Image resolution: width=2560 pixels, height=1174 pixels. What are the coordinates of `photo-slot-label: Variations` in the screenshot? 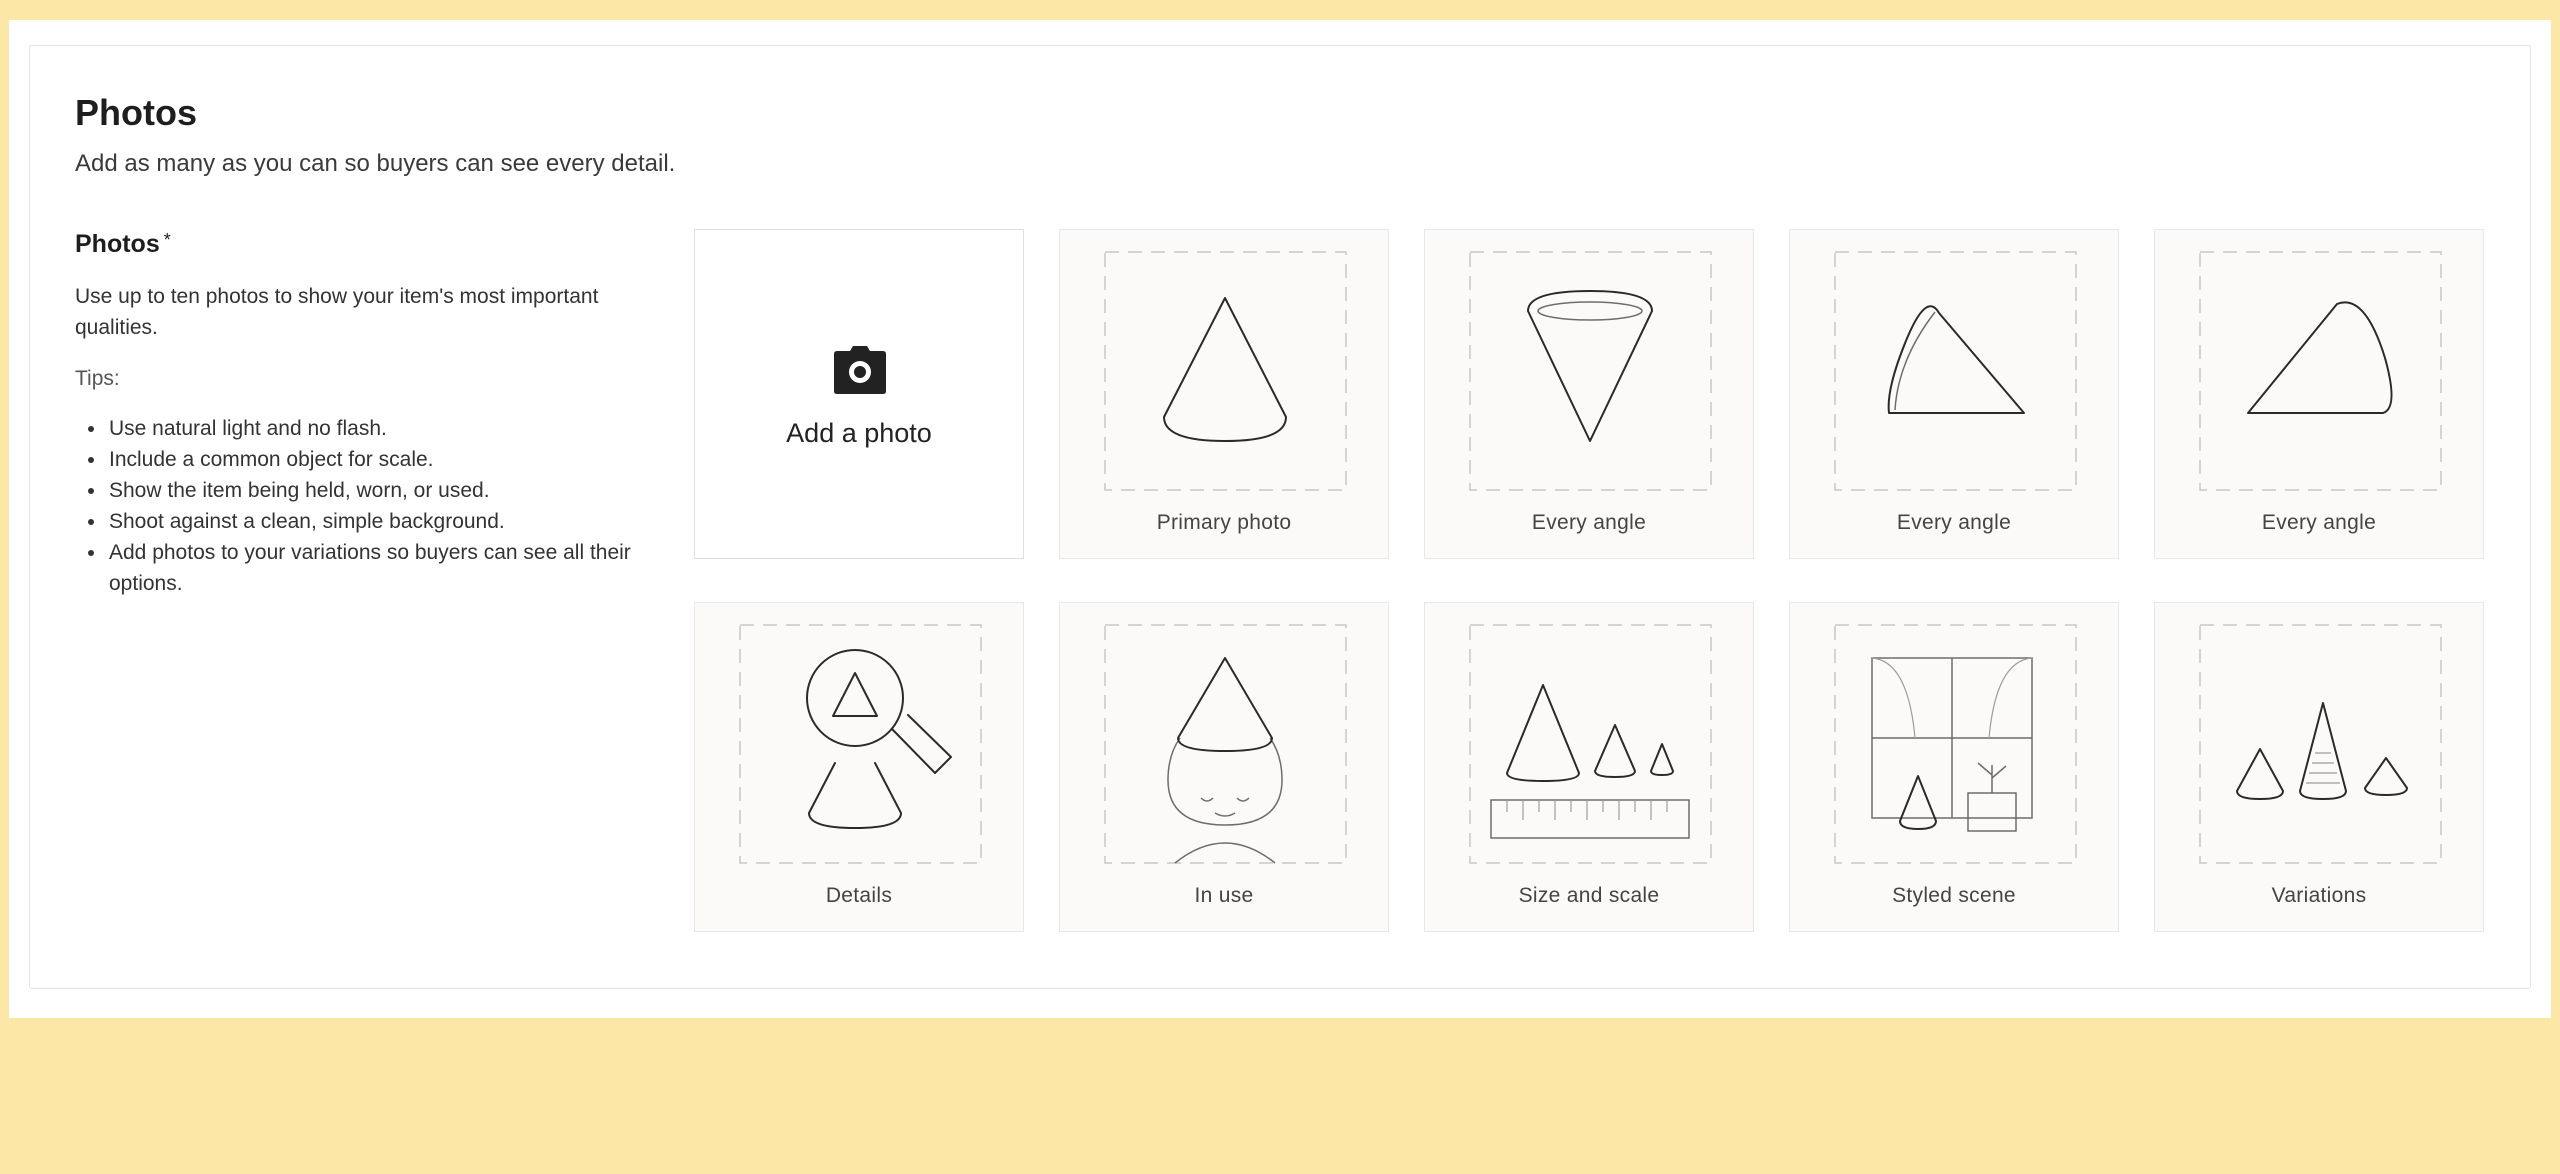 It's located at (2319, 895).